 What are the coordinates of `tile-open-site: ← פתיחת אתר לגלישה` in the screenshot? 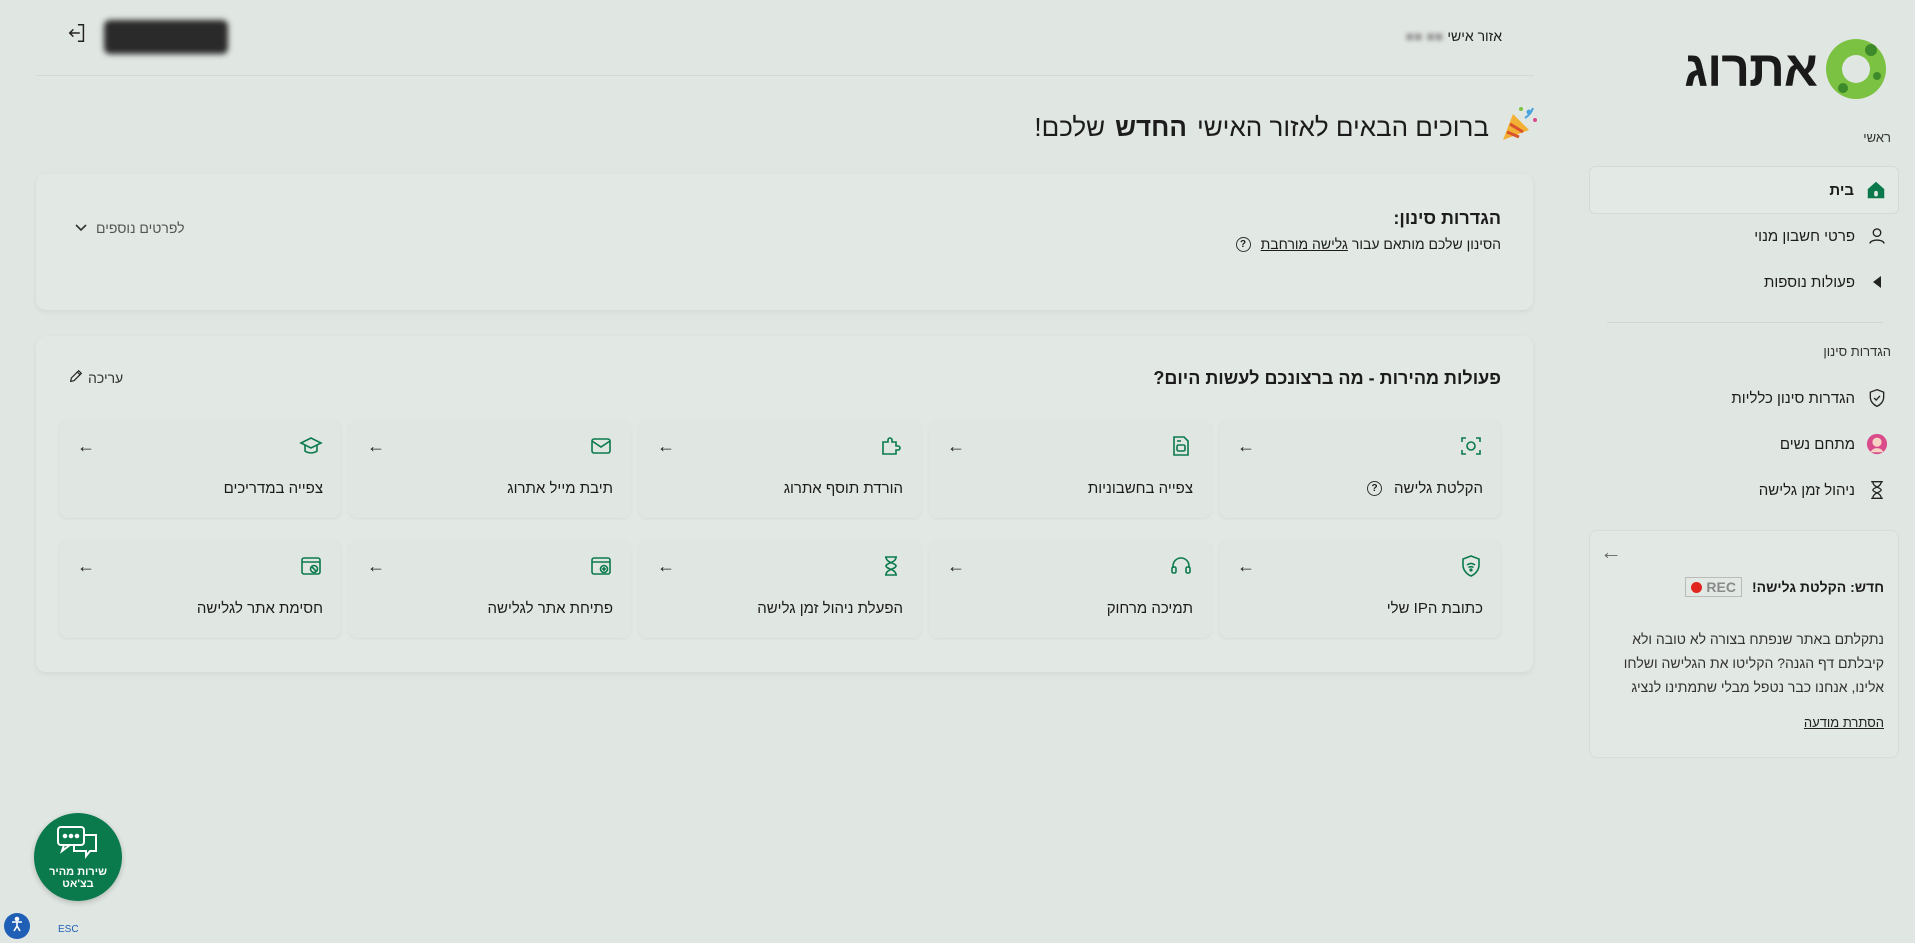 It's located at (490, 589).